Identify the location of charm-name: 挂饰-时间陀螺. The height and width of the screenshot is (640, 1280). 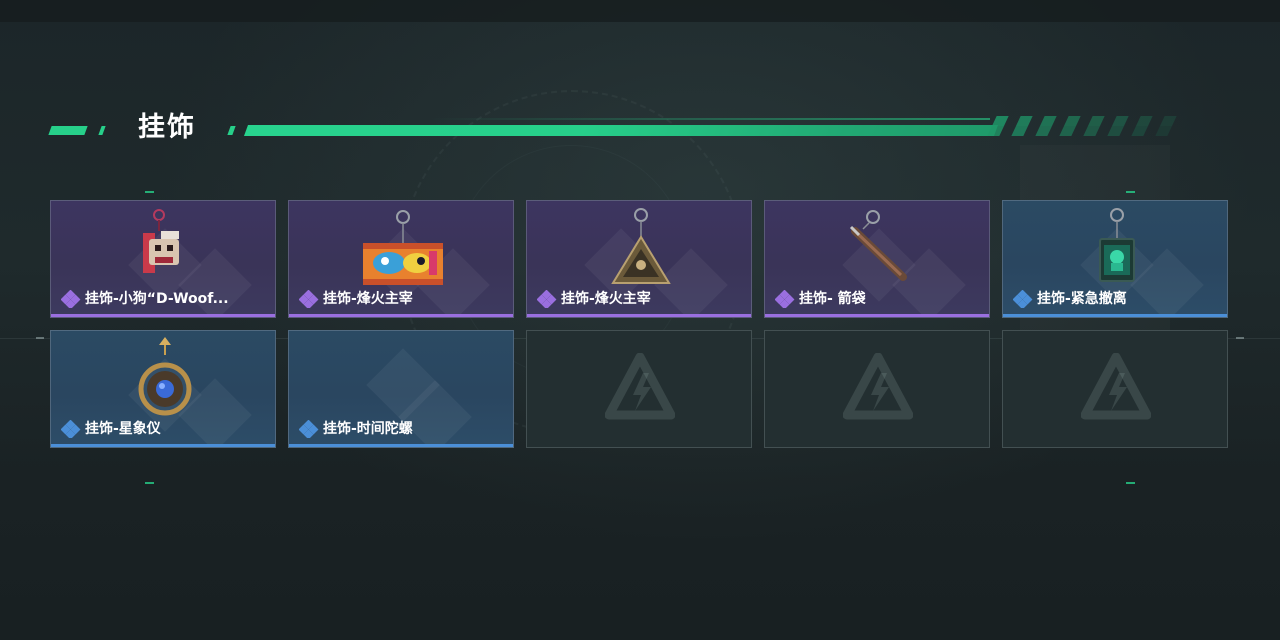
(368, 429).